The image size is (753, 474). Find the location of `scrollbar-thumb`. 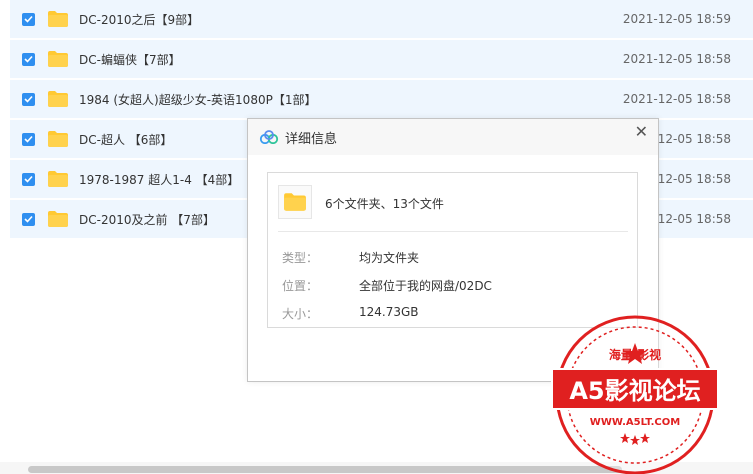

scrollbar-thumb is located at coordinates (325, 469).